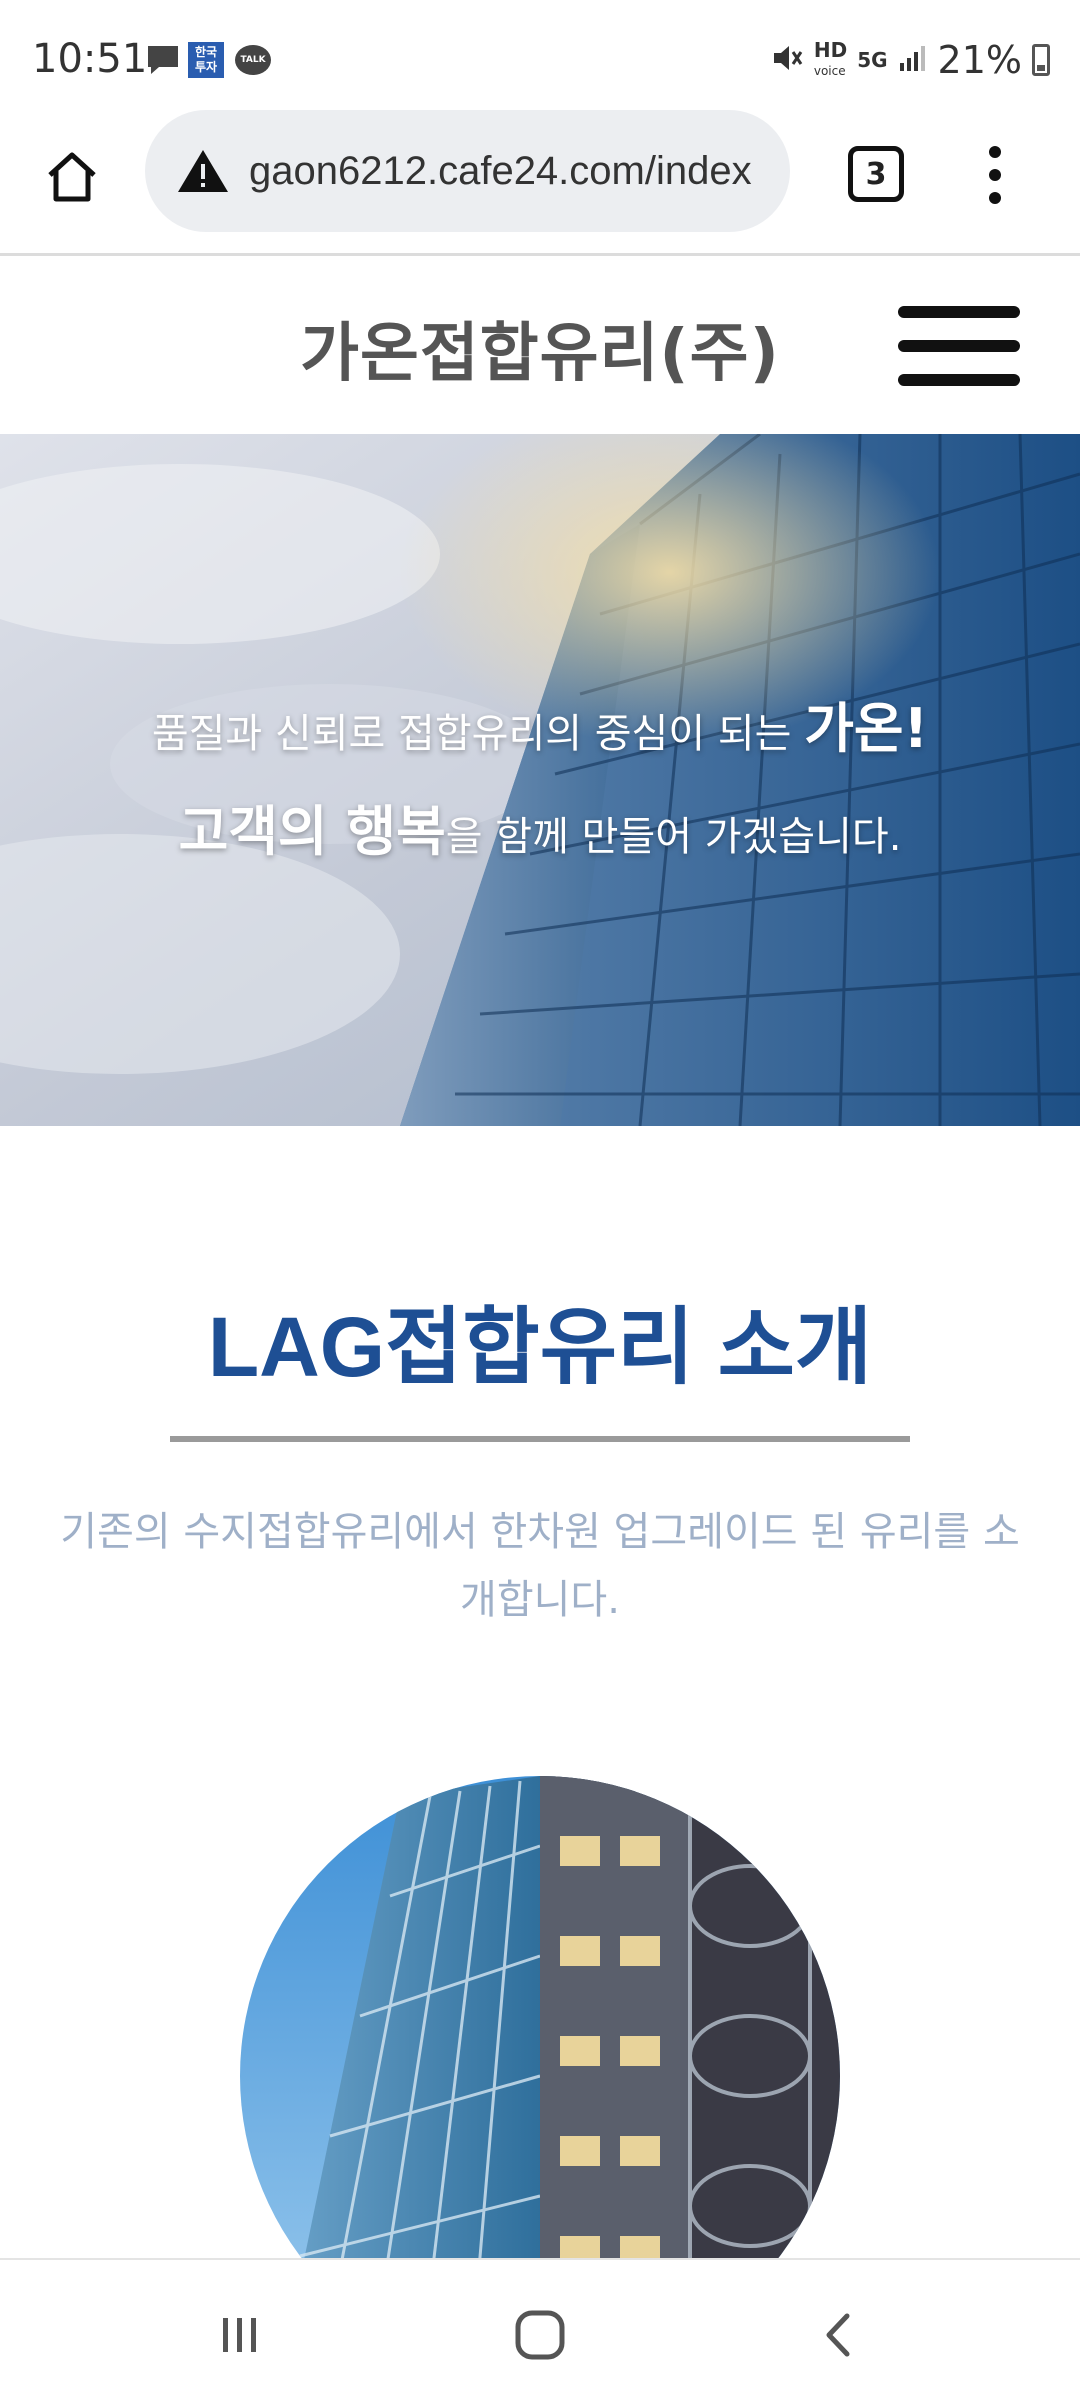 The image size is (1080, 2400). I want to click on section-divider, so click(540, 1439).